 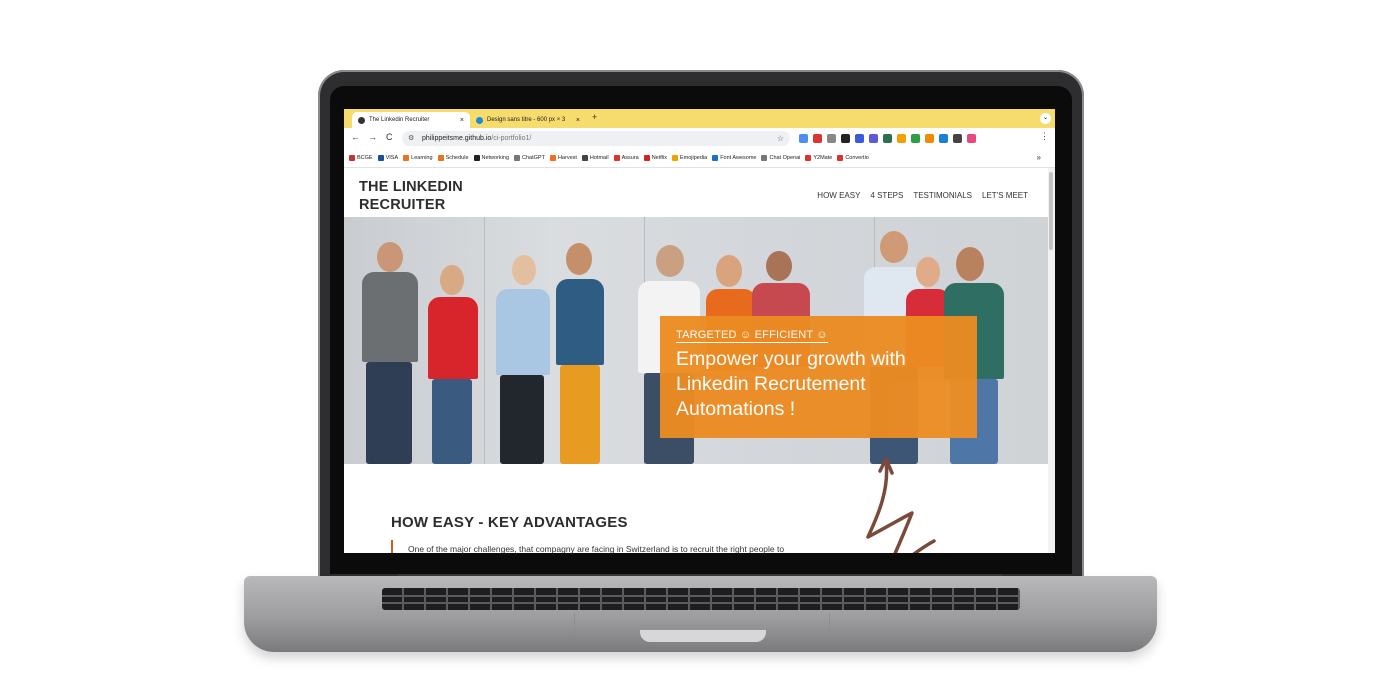 What do you see at coordinates (365, 158) in the screenshot?
I see `bookmark-label: BCGE` at bounding box center [365, 158].